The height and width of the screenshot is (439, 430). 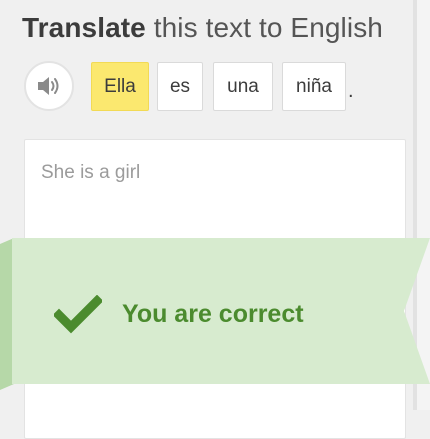 What do you see at coordinates (120, 86) in the screenshot?
I see `word-token-ella: Ella` at bounding box center [120, 86].